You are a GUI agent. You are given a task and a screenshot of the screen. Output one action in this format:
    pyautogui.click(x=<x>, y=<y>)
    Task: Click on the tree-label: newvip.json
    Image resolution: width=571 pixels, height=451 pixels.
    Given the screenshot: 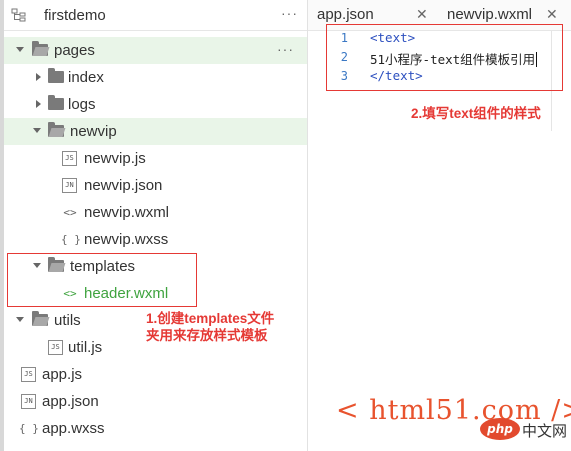 What is the action you would take?
    pyautogui.click(x=123, y=185)
    